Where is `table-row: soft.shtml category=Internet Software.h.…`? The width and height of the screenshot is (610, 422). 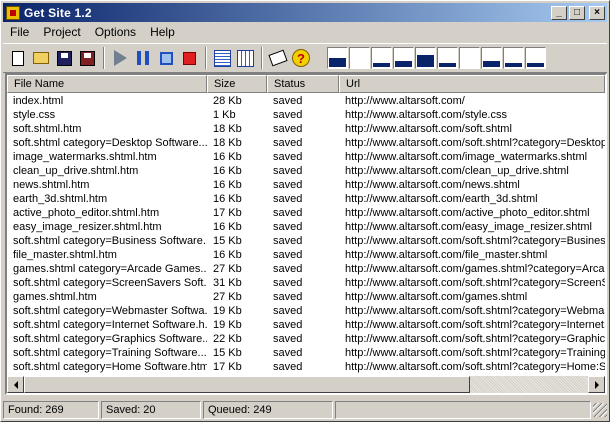 table-row: soft.shtml category=Internet Software.h.… is located at coordinates (306, 325).